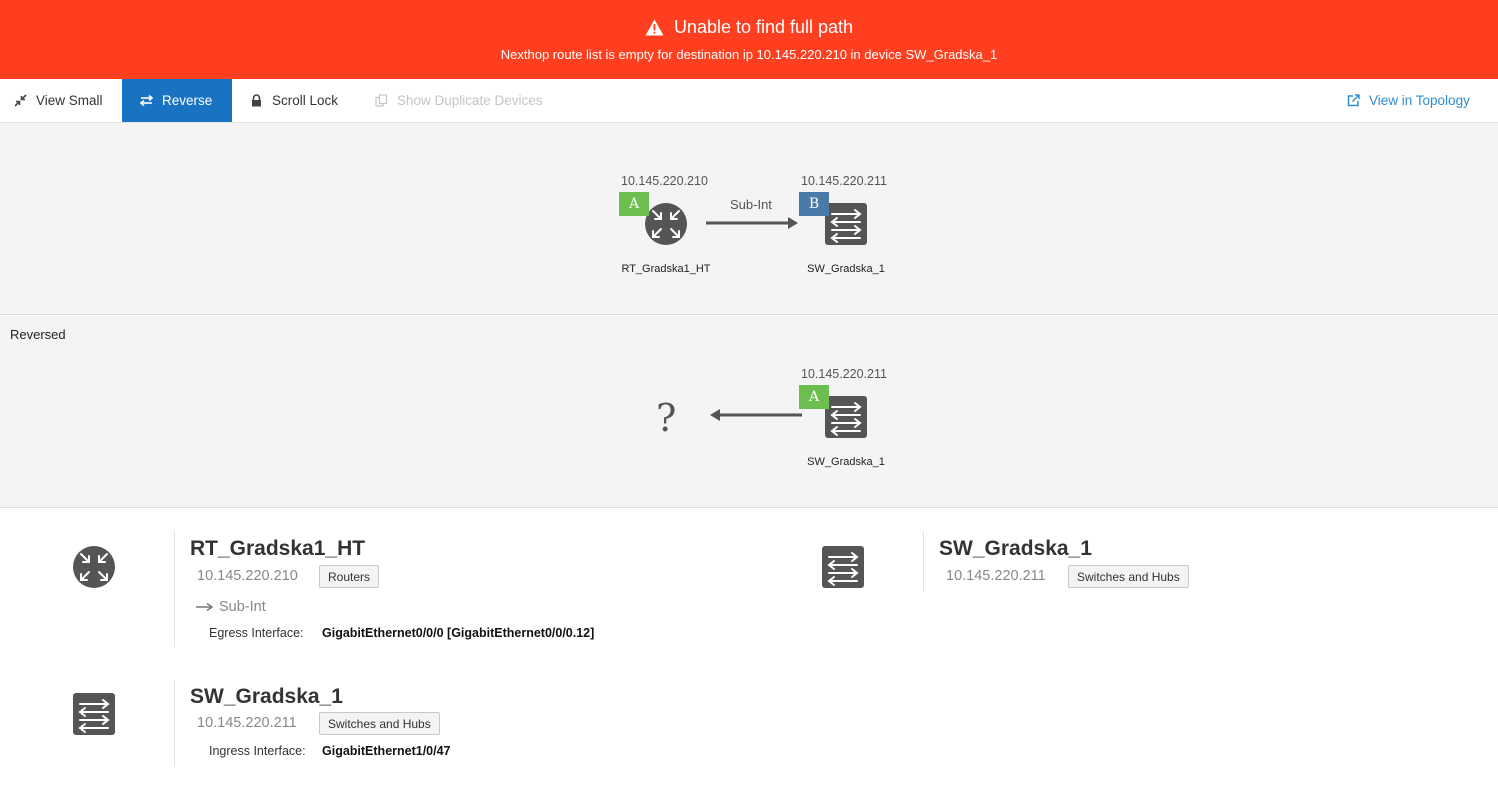  What do you see at coordinates (349, 576) in the screenshot?
I see `device-type-tag: Routers` at bounding box center [349, 576].